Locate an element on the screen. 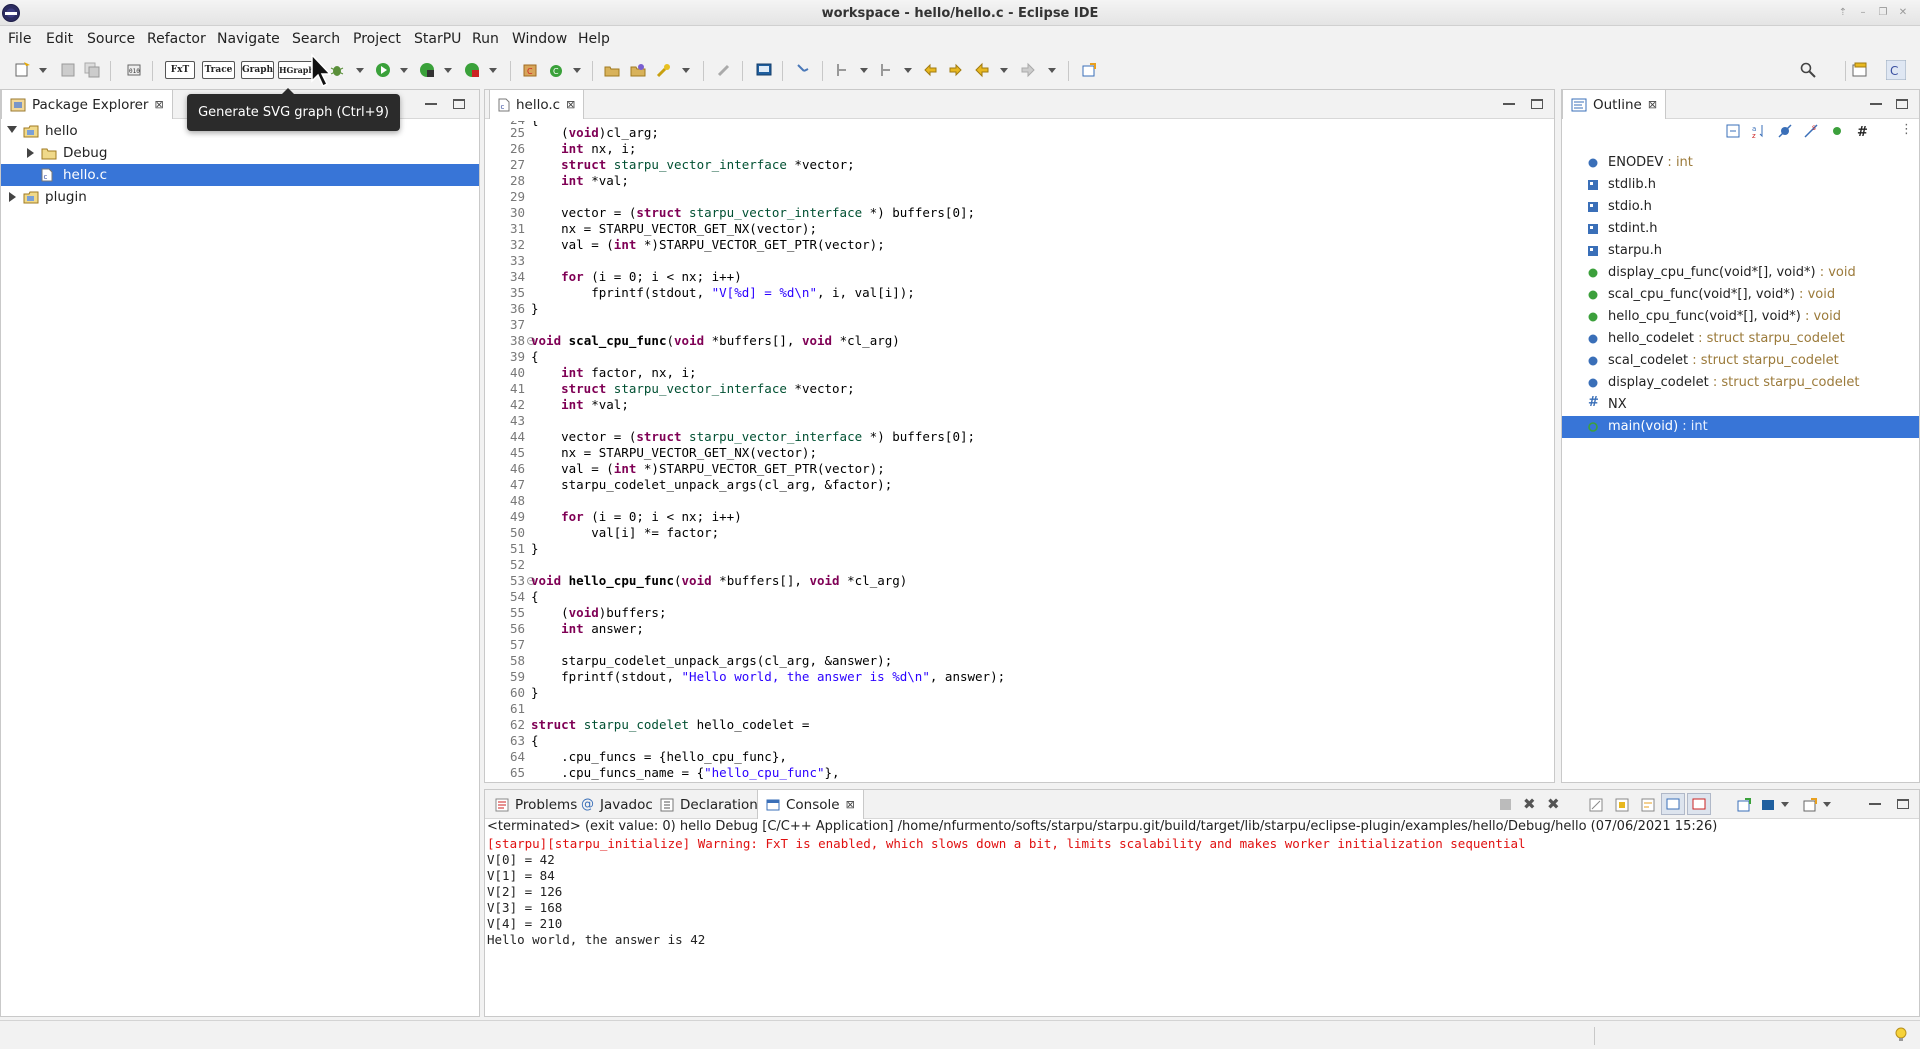 This screenshot has width=1920, height=1049. tab-problems: Problems is located at coordinates (536, 804).